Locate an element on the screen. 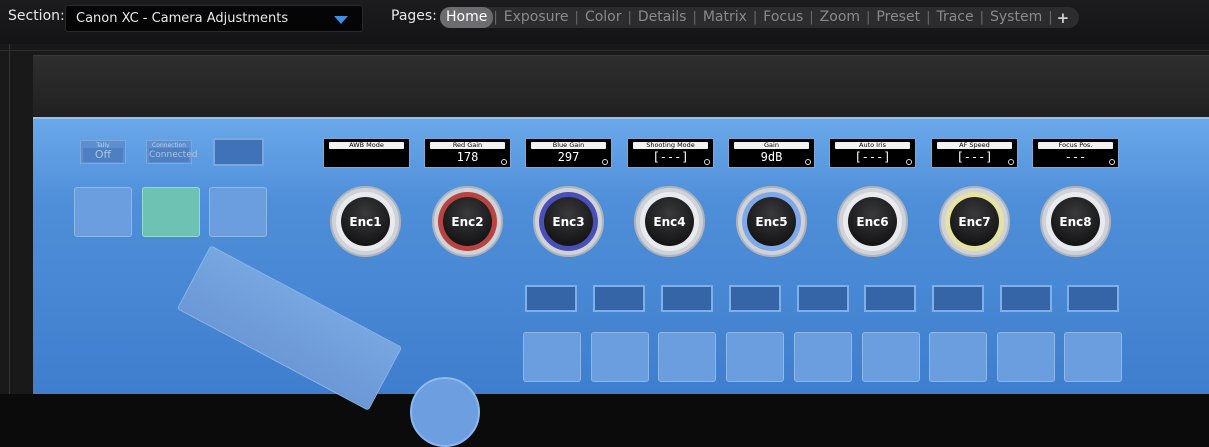 Image resolution: width=1209 pixels, height=447 pixels. status-display is located at coordinates (238, 152).